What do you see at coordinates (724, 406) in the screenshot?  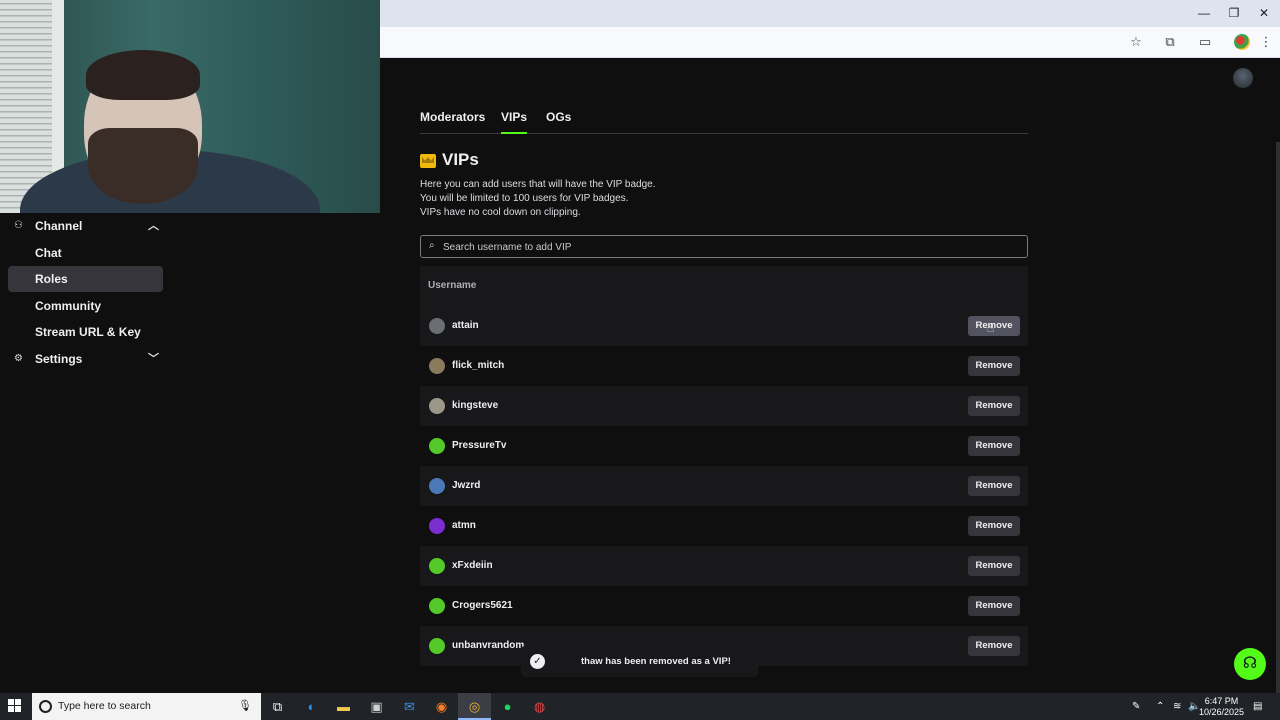 I see `table-row: kingsteve Remove` at bounding box center [724, 406].